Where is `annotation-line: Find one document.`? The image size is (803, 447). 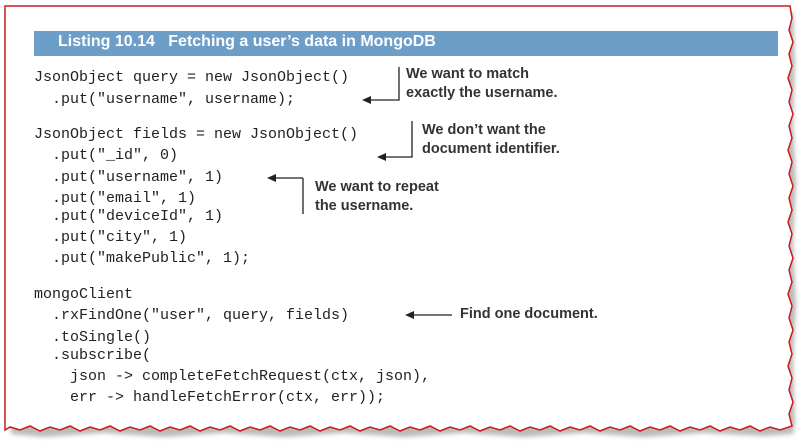
annotation-line: Find one document. is located at coordinates (529, 314).